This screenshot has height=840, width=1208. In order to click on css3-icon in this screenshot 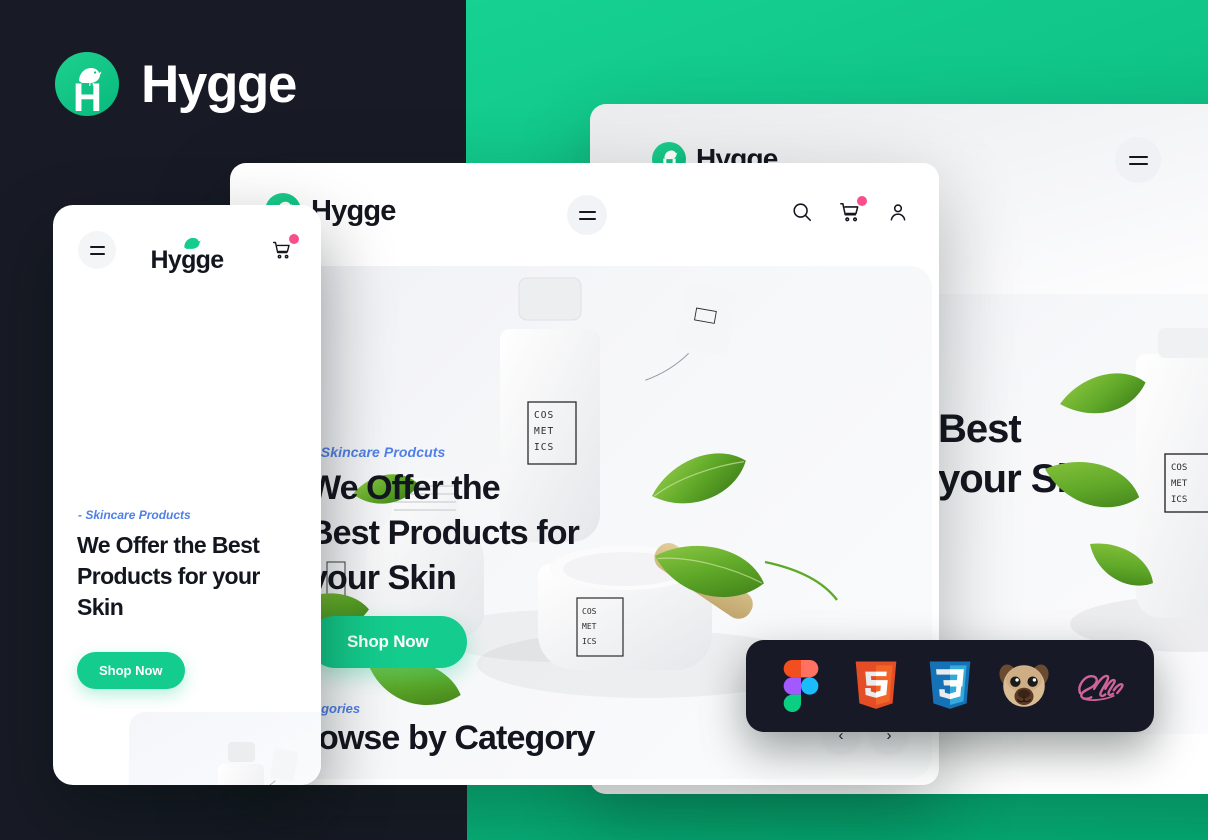, I will do `click(950, 686)`.